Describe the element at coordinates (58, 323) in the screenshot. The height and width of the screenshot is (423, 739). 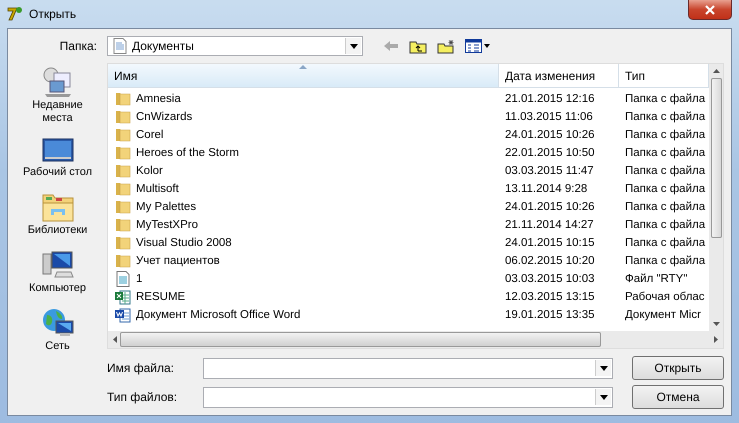
I see `network-globe-icon` at that location.